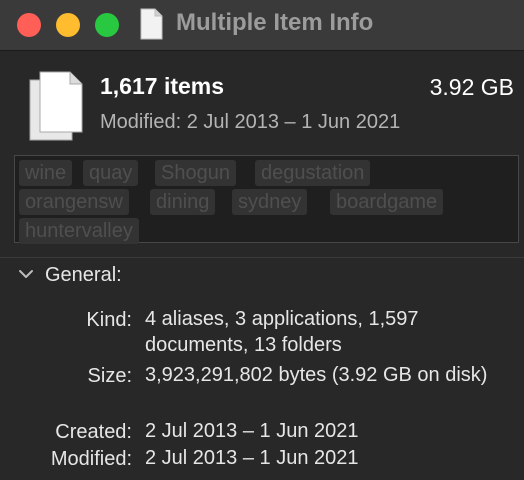  What do you see at coordinates (109, 376) in the screenshot?
I see `size-label: Size:` at bounding box center [109, 376].